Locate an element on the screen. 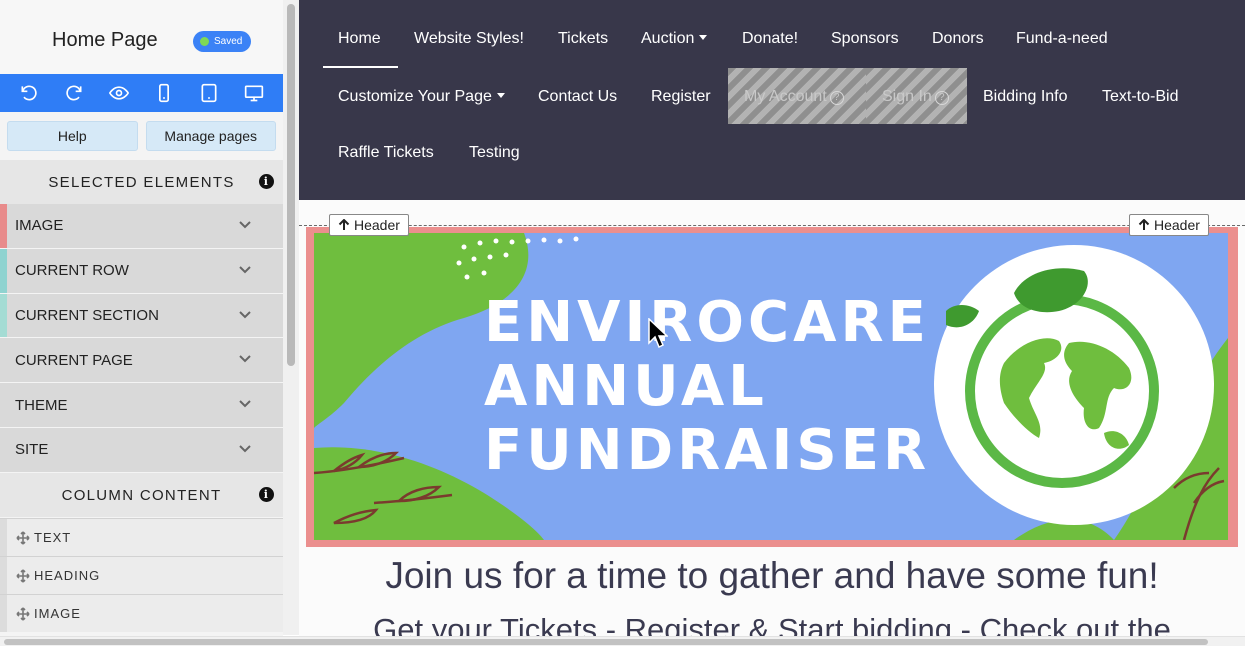 The image size is (1245, 646). nav-sign-in: Sign In? is located at coordinates (915, 97).